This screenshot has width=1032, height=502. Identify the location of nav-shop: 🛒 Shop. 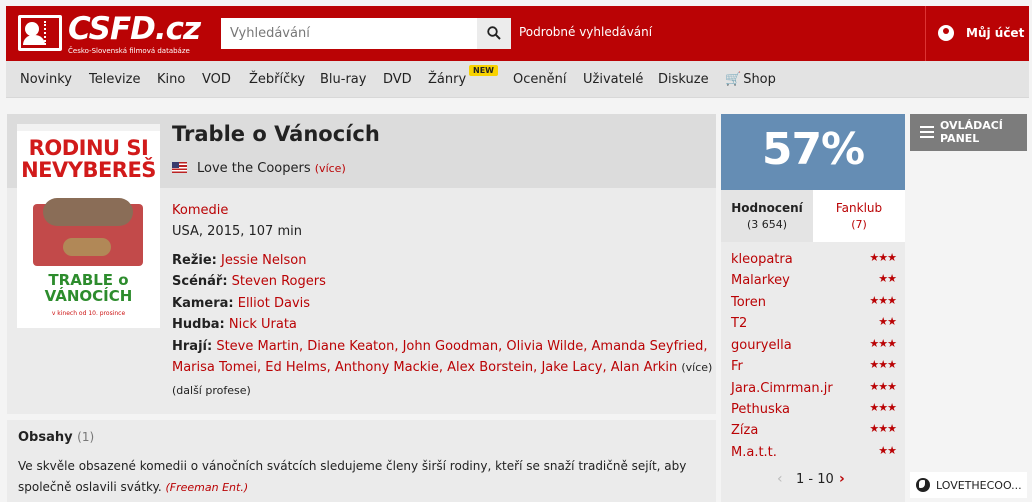
(750, 79).